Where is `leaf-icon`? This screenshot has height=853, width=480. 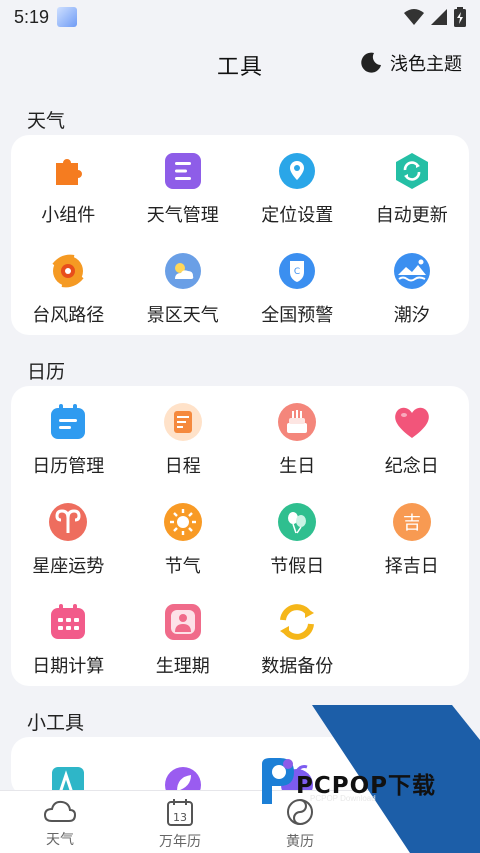 leaf-icon is located at coordinates (183, 773).